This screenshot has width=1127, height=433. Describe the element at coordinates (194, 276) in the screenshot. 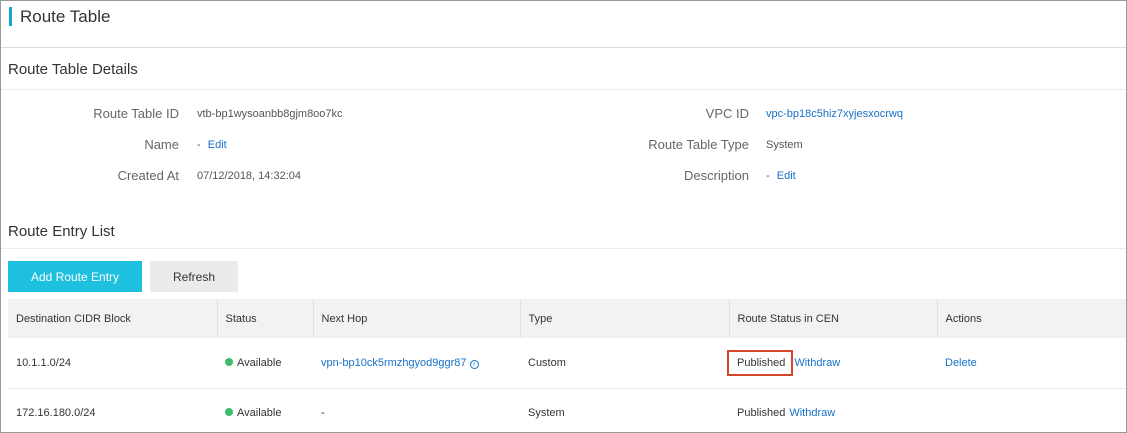

I see `refresh-button: Refresh` at that location.